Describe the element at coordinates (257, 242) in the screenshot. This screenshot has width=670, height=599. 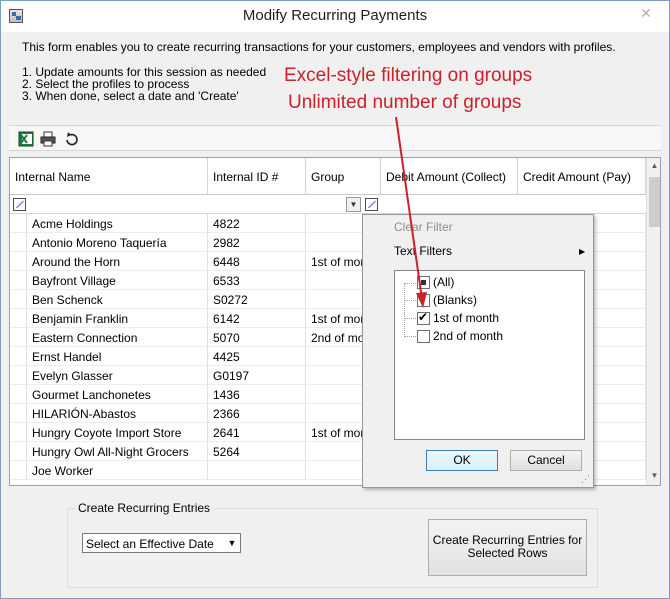
I see `cell-internal-id: 2982` at that location.